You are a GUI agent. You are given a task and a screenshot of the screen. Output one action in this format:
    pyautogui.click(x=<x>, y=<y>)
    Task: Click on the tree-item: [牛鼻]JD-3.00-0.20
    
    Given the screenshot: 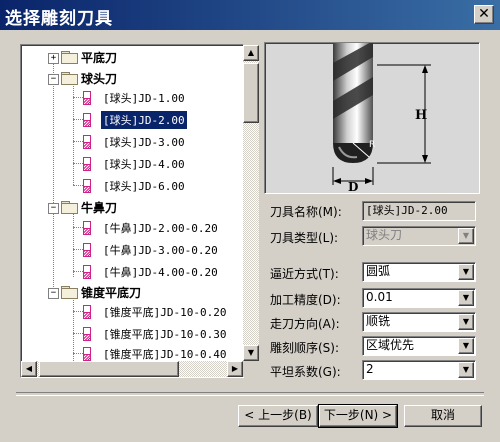 What is the action you would take?
    pyautogui.click(x=160, y=250)
    